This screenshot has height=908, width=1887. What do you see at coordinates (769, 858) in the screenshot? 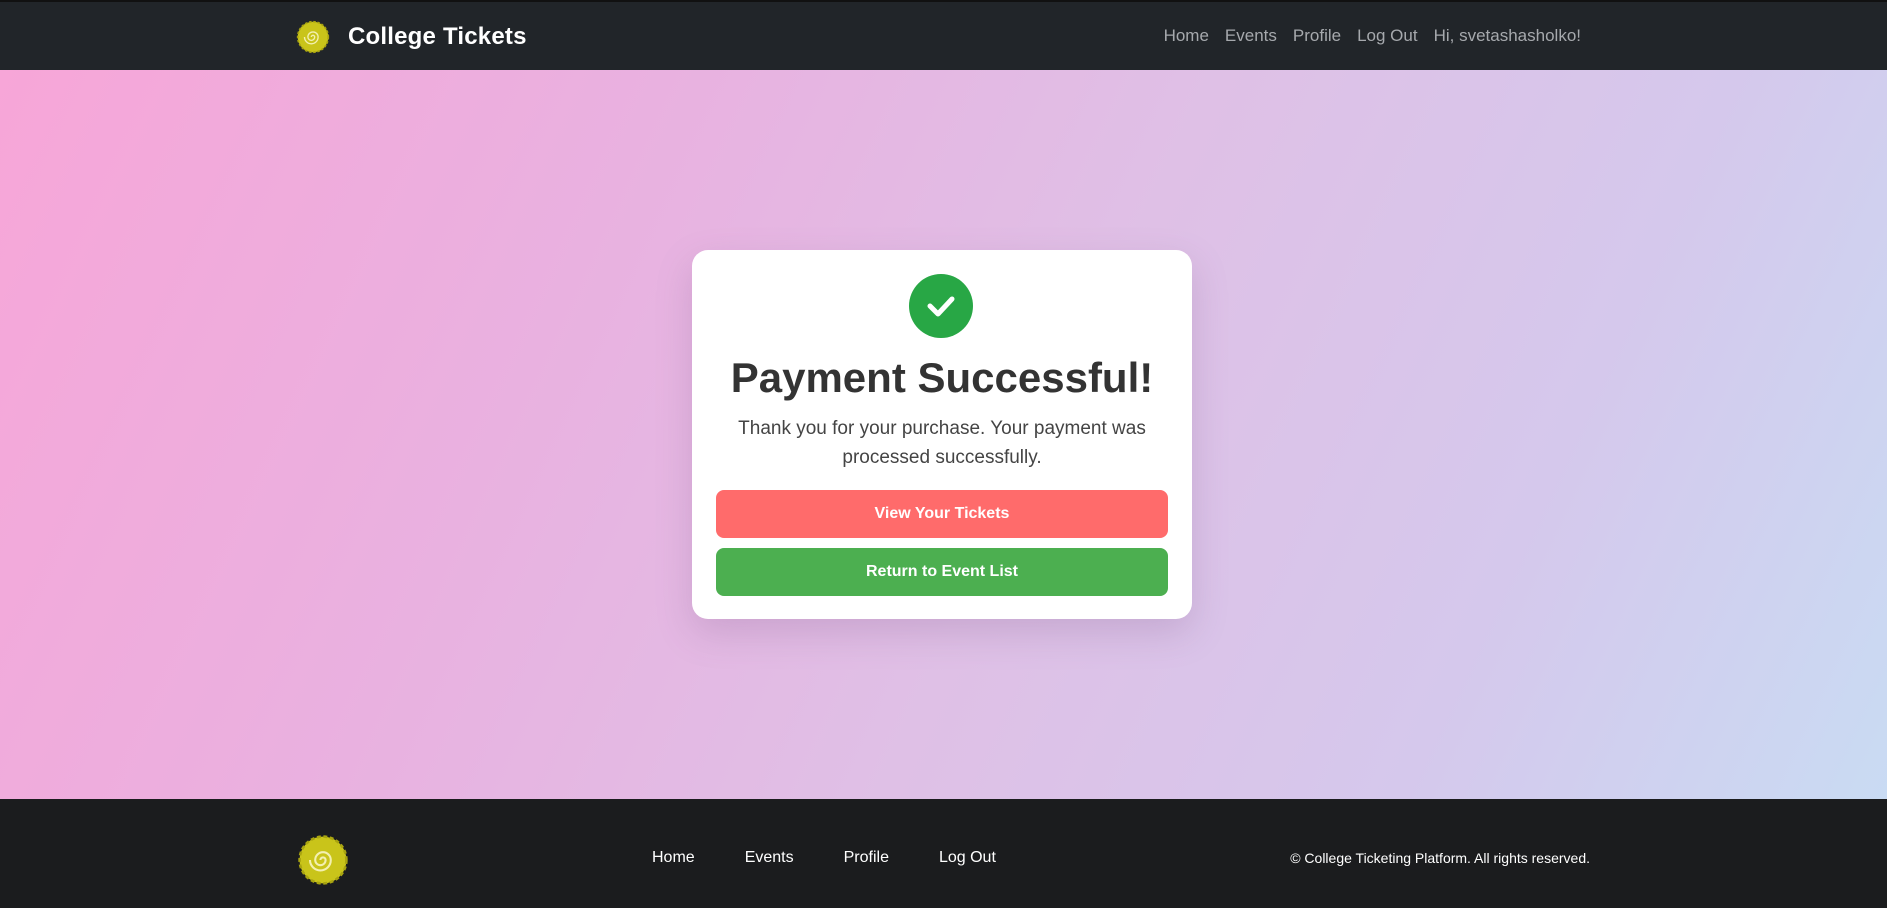
I see `footer-link-events: Events` at bounding box center [769, 858].